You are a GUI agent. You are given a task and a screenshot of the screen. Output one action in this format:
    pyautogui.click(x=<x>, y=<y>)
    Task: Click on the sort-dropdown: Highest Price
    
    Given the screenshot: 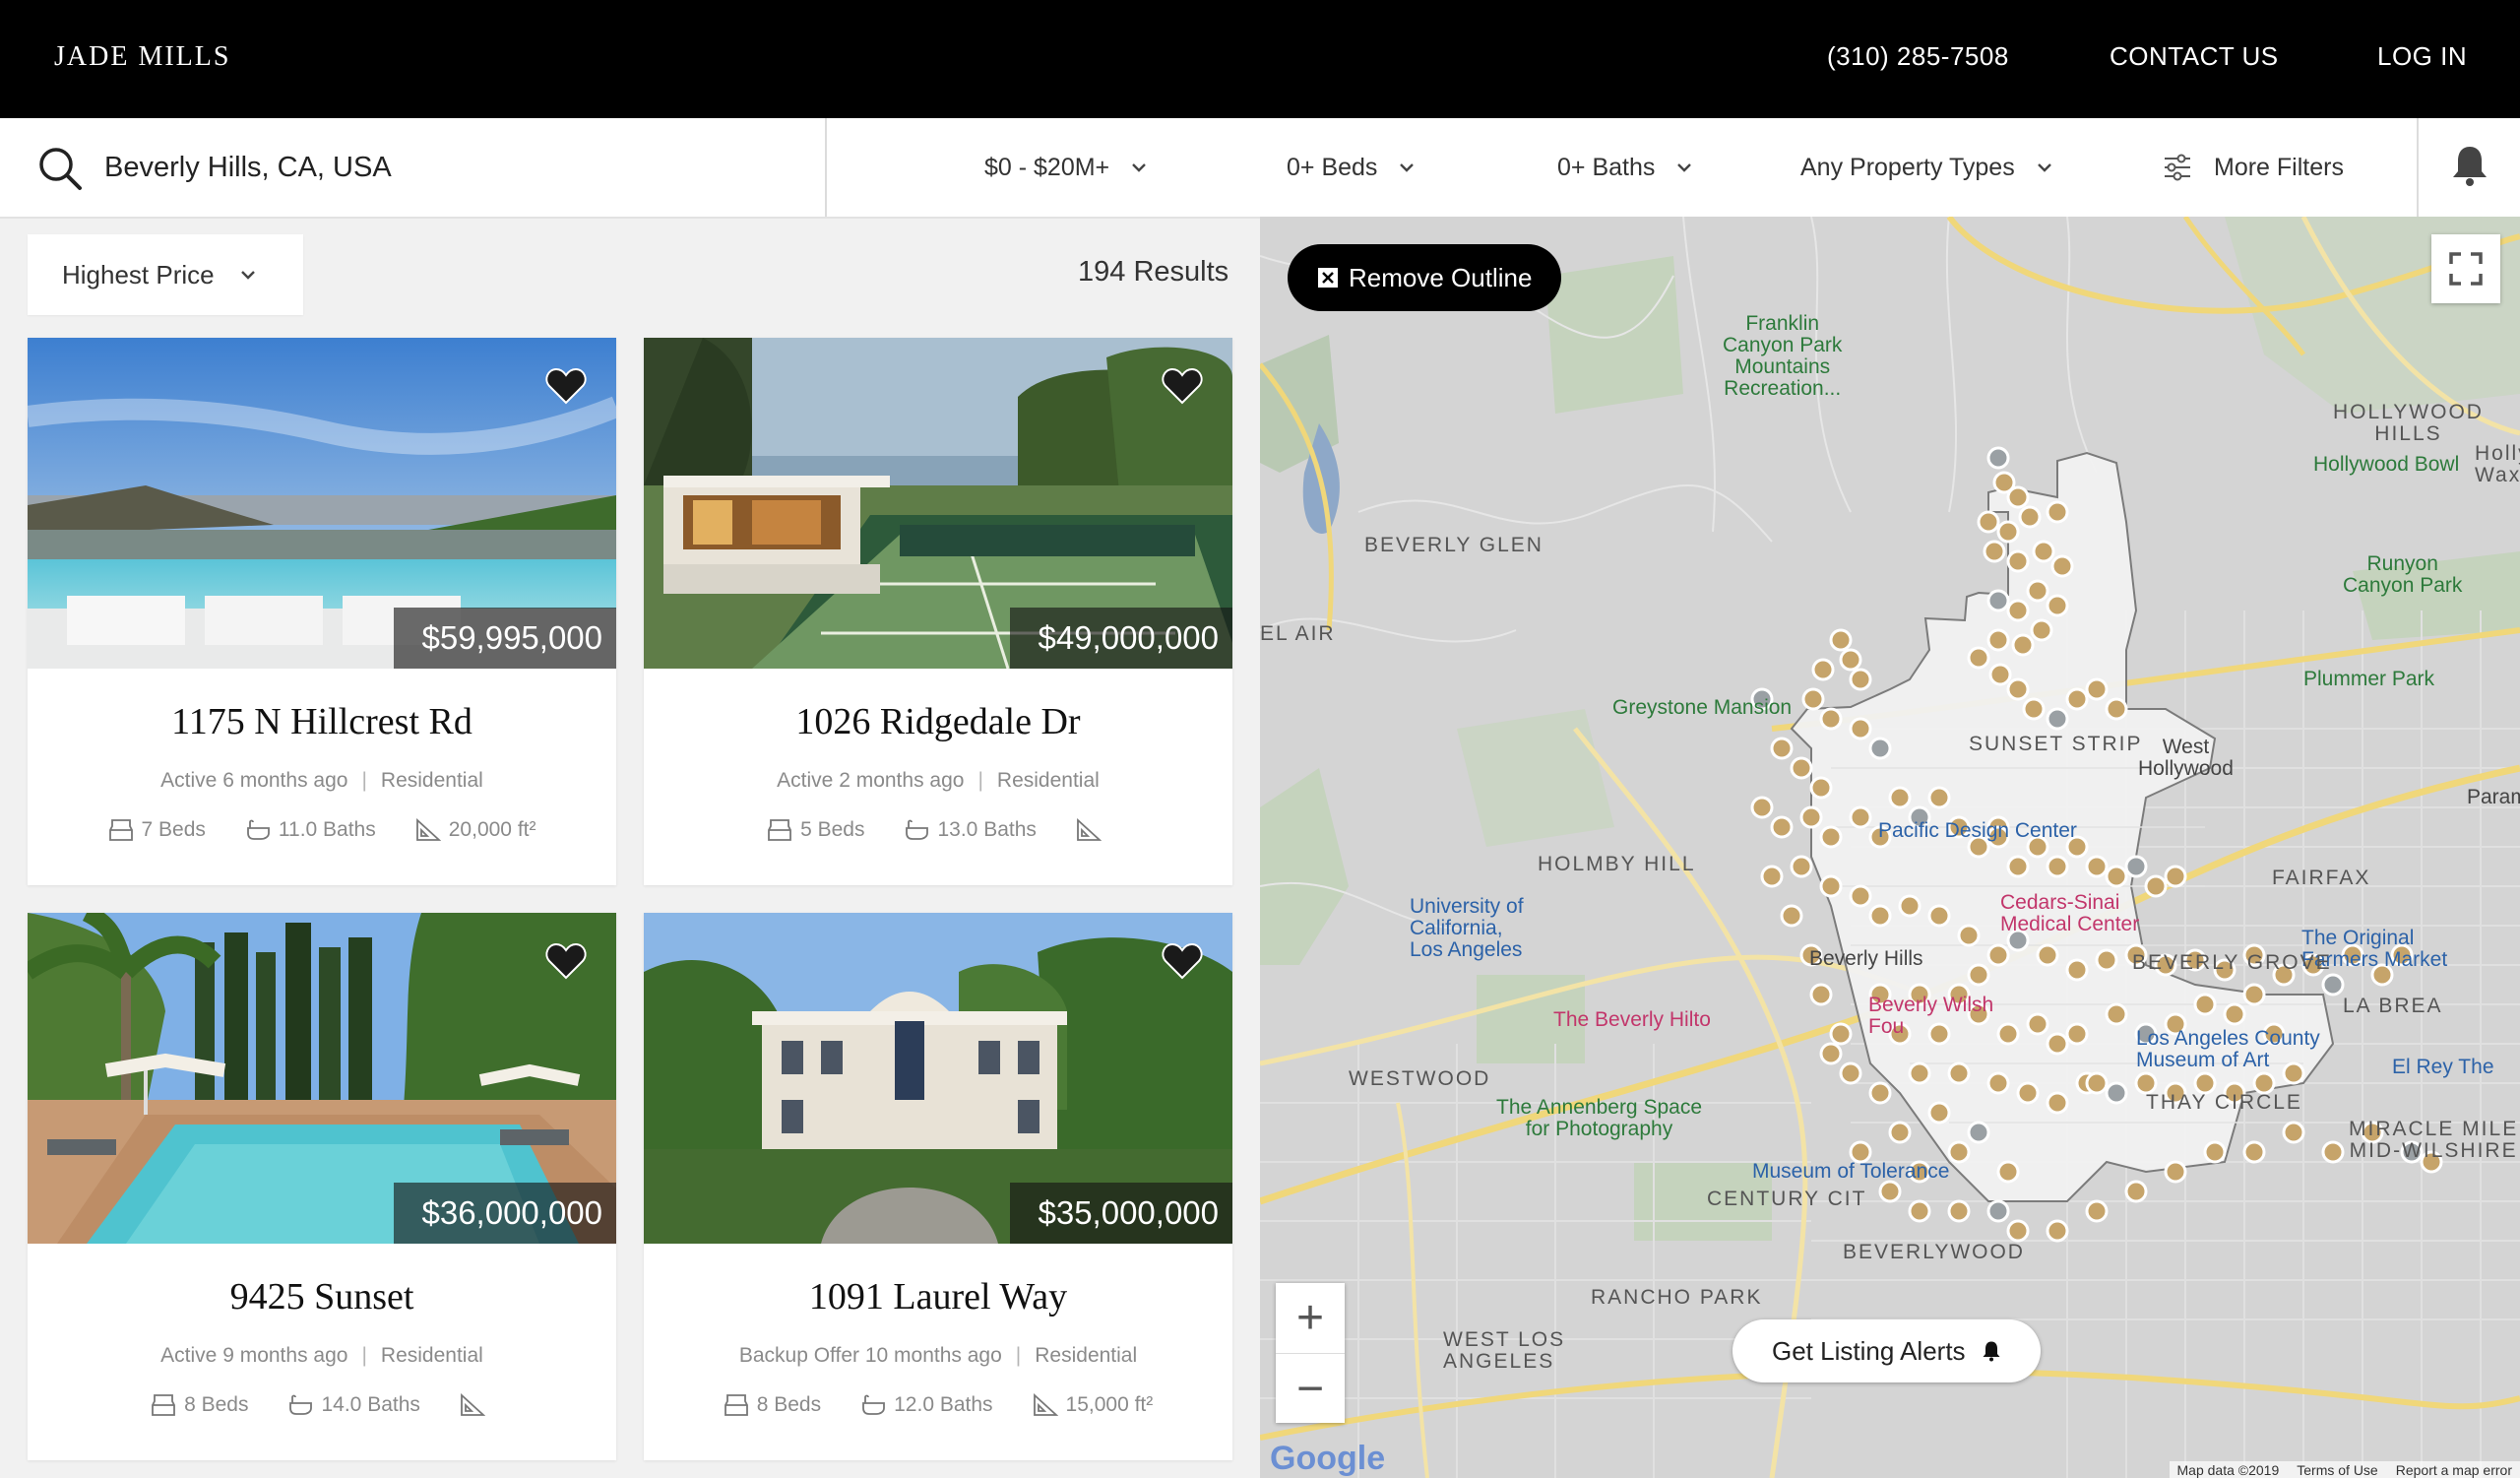 What is the action you would take?
    pyautogui.click(x=165, y=274)
    